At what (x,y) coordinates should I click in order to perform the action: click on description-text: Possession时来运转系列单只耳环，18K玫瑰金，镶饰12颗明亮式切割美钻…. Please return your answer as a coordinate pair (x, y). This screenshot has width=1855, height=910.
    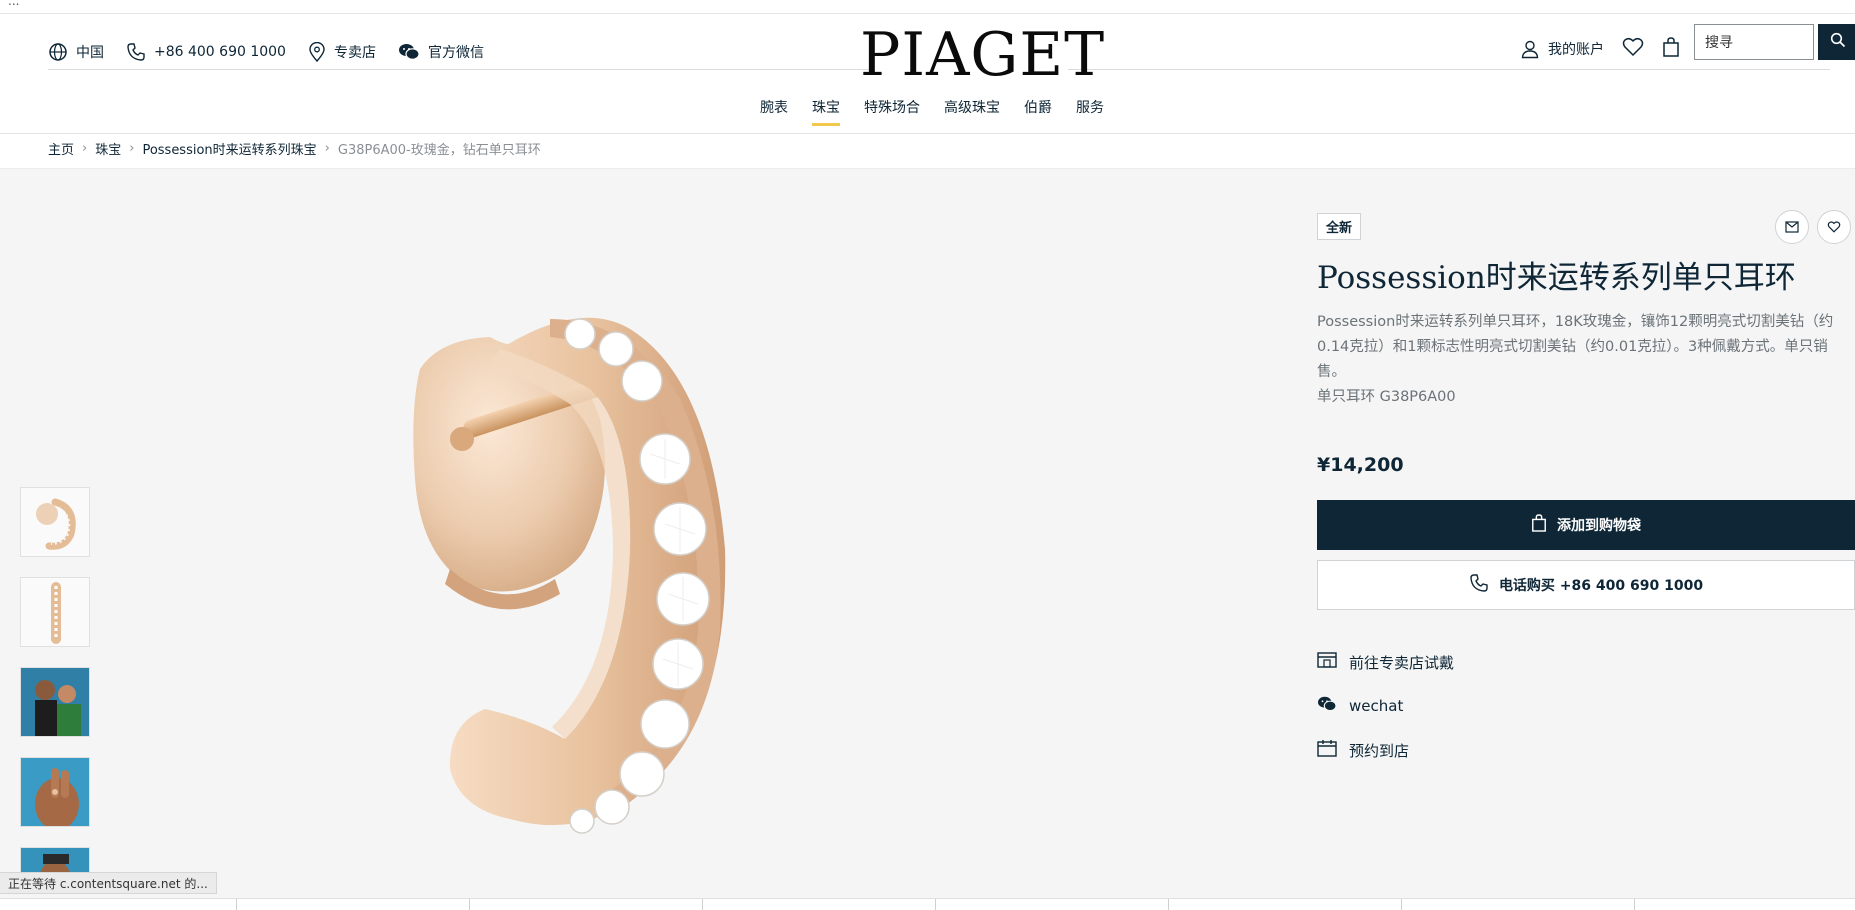
    Looking at the image, I should click on (1575, 347).